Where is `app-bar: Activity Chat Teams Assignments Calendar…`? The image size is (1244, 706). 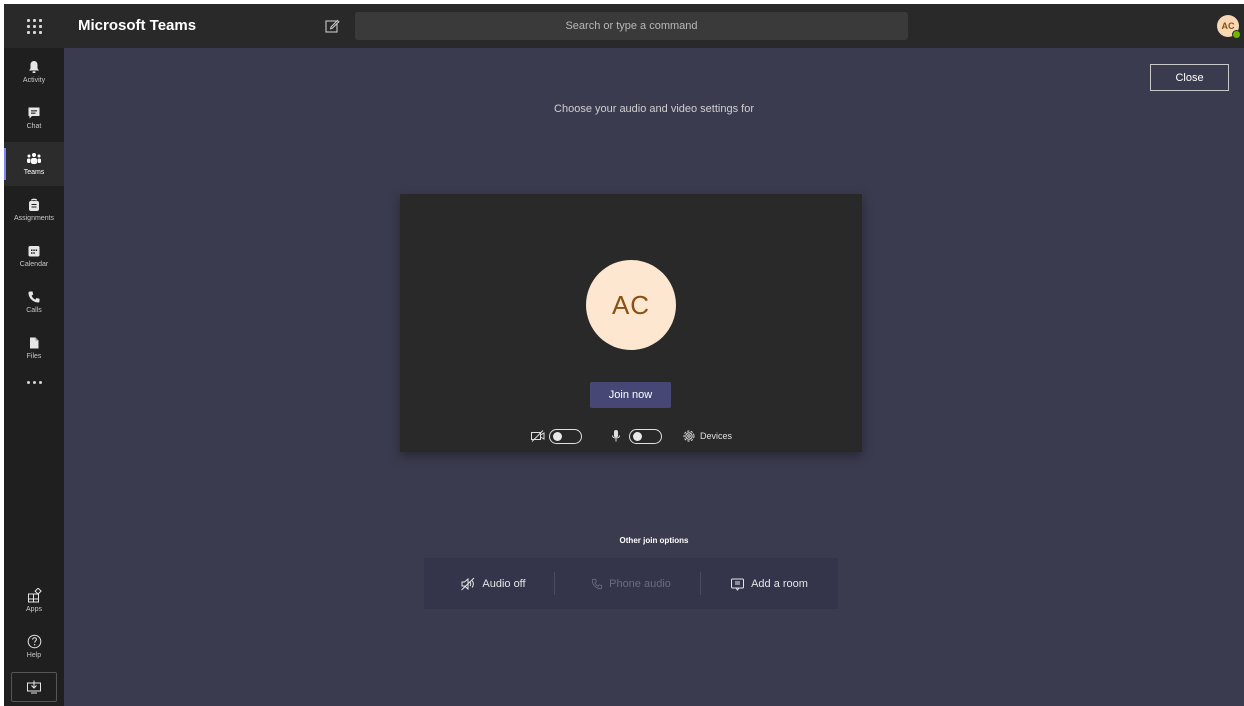
app-bar: Activity Chat Teams Assignments Calendar… is located at coordinates (34, 377).